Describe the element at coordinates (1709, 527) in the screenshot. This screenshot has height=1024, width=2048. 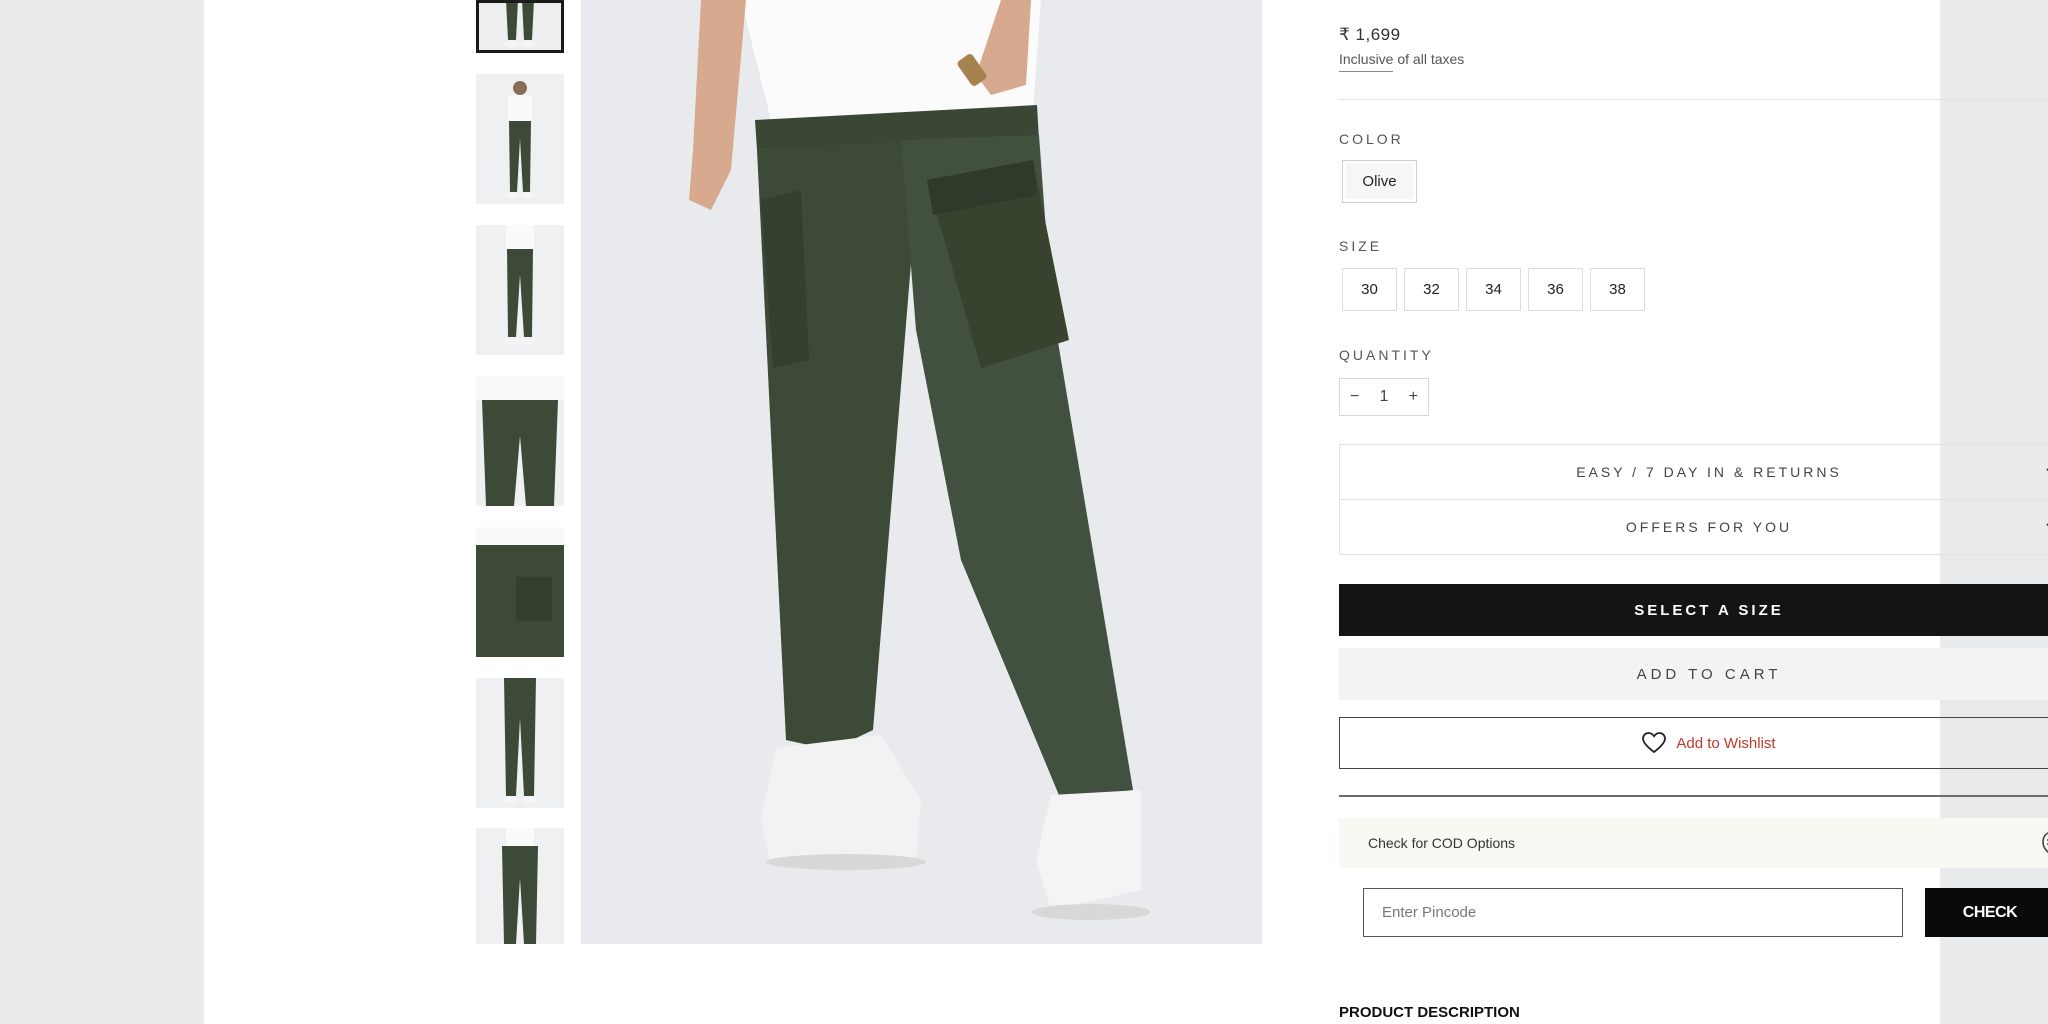
I see `accordion-label: OFFERS FOR YOU` at that location.